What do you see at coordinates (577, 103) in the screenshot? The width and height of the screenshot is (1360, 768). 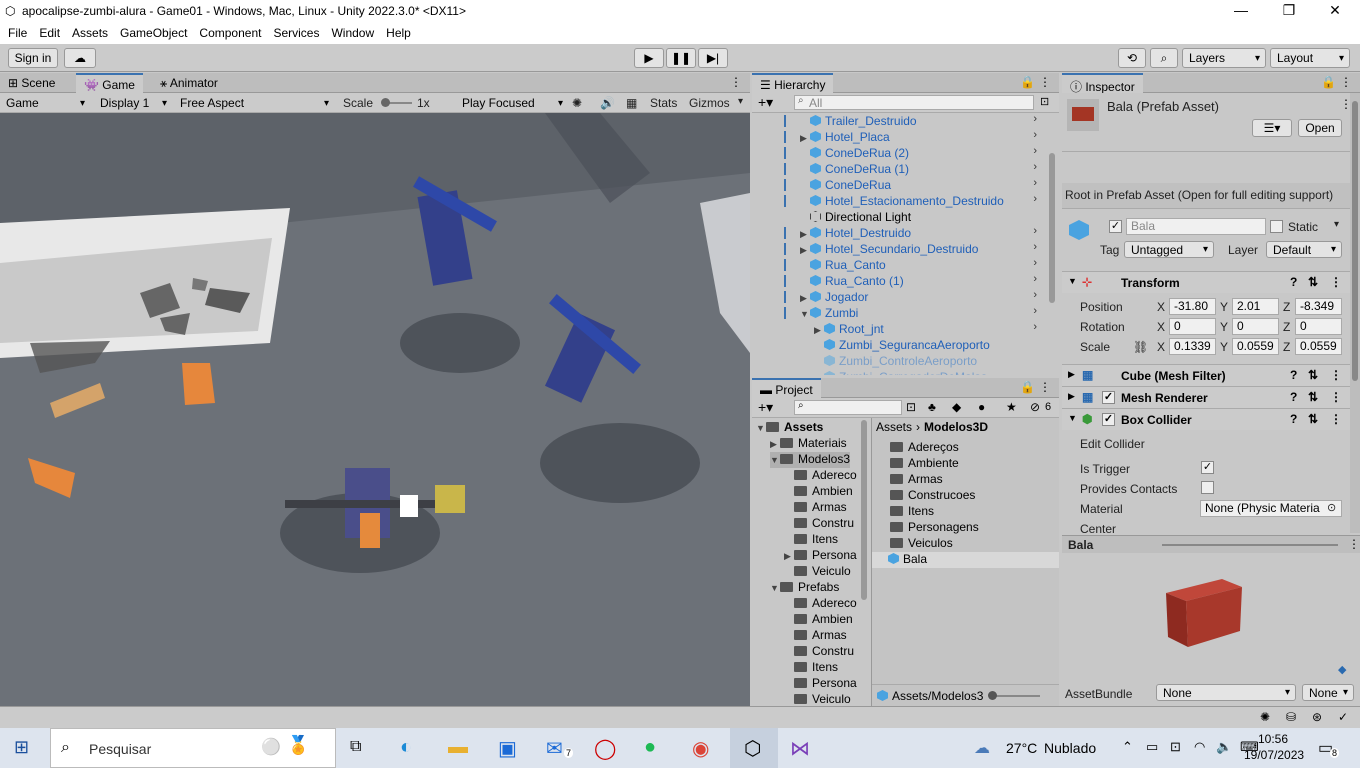 I see `bug-icon: ✺` at bounding box center [577, 103].